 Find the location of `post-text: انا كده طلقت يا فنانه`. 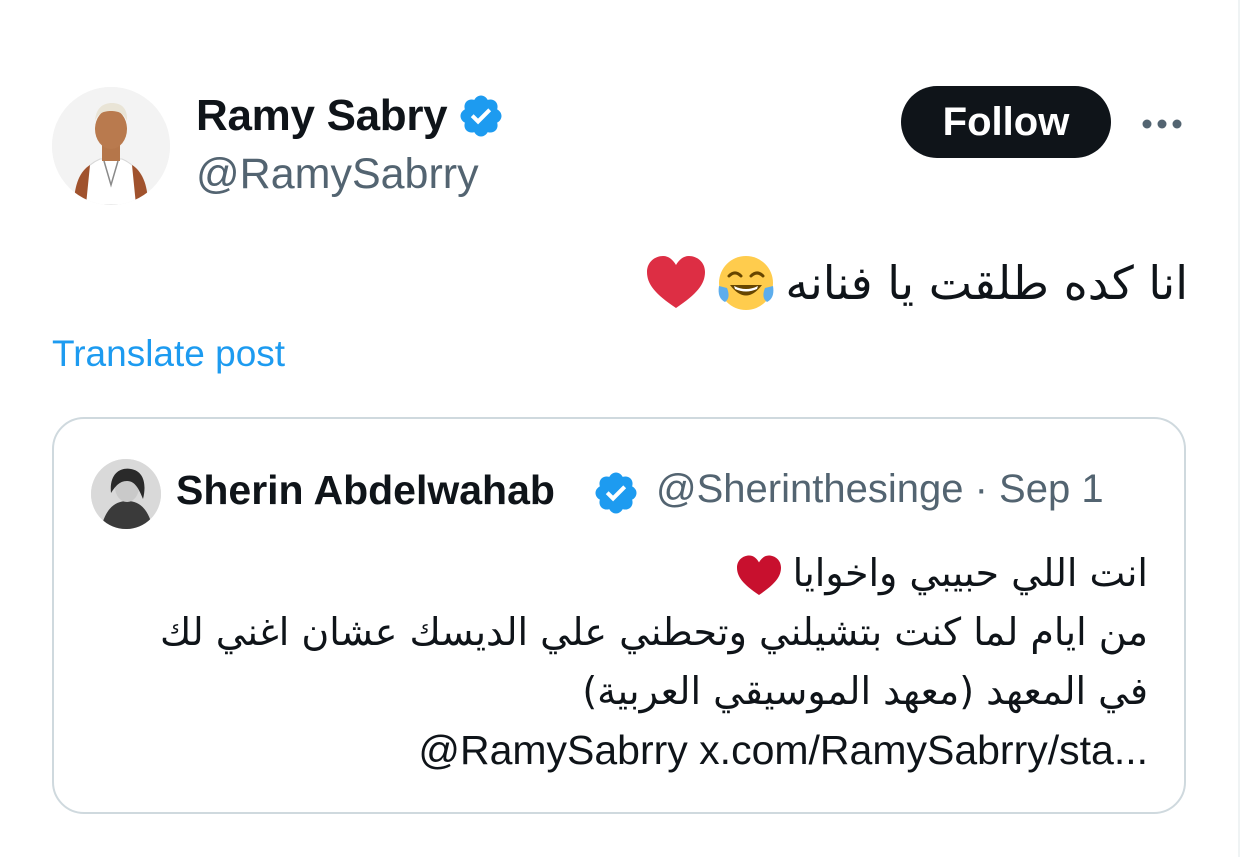

post-text: انا كده طلقت يا فنانه is located at coordinates (916, 283).